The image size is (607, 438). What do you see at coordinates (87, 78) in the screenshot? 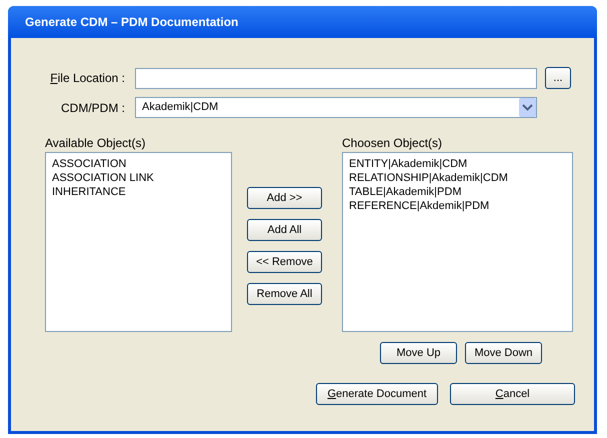
I see `file-location-label: File Location :` at bounding box center [87, 78].